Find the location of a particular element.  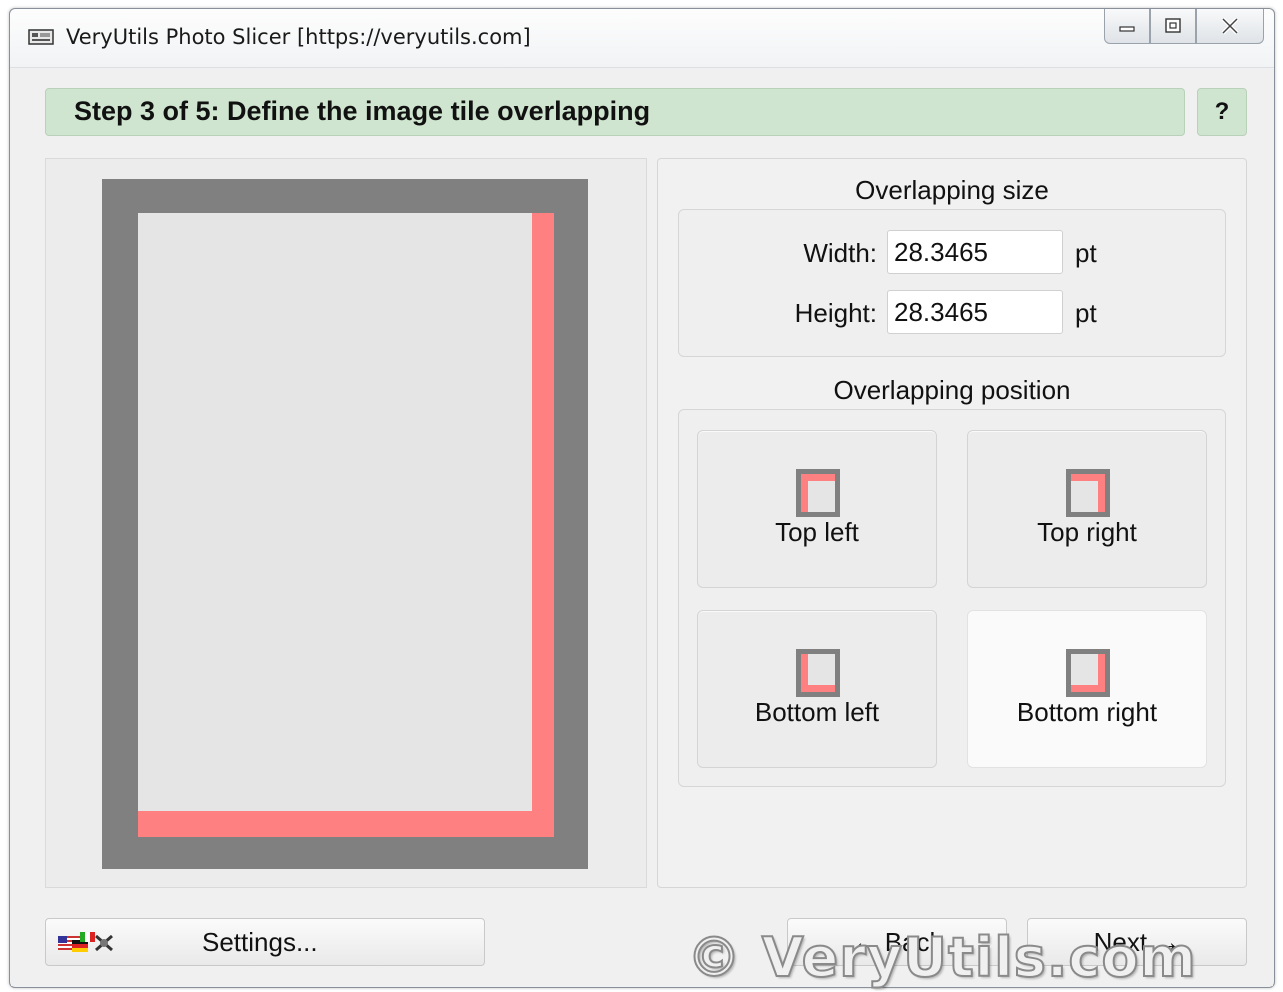

bottom-right-button: Bottom right is located at coordinates (1087, 689).